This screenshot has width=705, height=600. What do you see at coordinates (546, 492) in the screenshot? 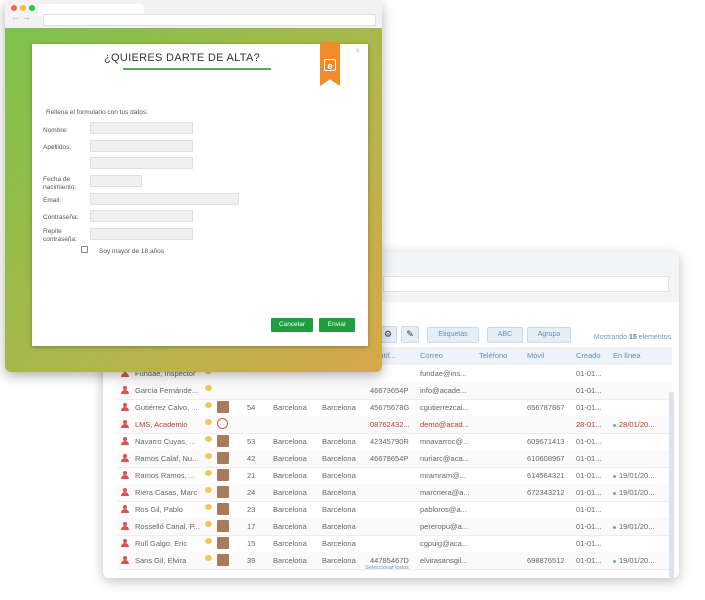
I see `user-mobile: 672343212` at bounding box center [546, 492].